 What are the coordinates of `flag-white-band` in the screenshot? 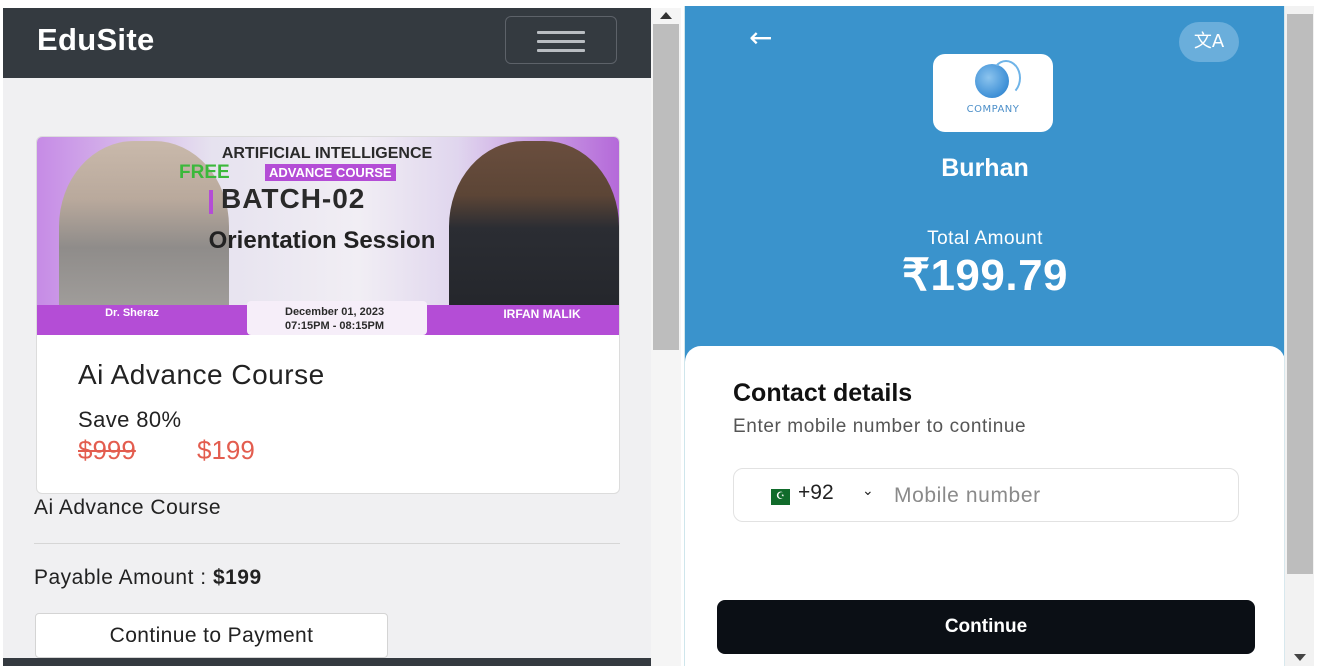 It's located at (767, 497).